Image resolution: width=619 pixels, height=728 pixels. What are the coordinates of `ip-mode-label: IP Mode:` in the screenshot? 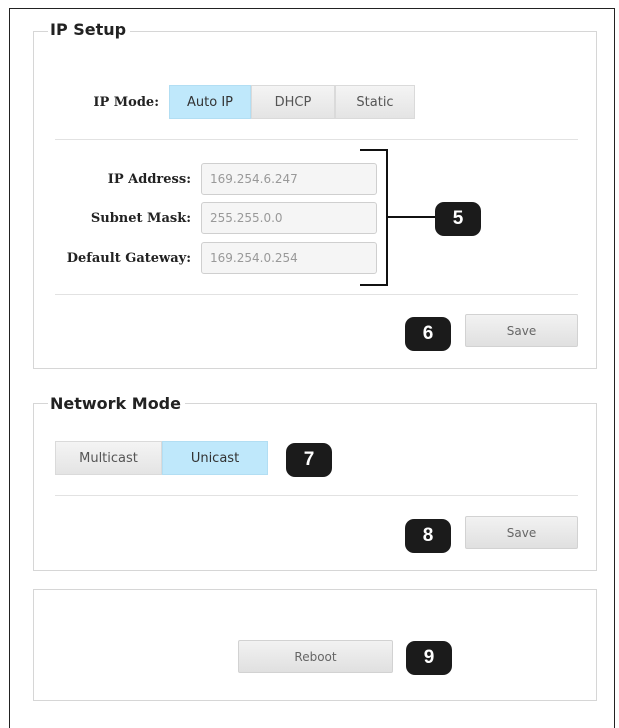 It's located at (126, 102).